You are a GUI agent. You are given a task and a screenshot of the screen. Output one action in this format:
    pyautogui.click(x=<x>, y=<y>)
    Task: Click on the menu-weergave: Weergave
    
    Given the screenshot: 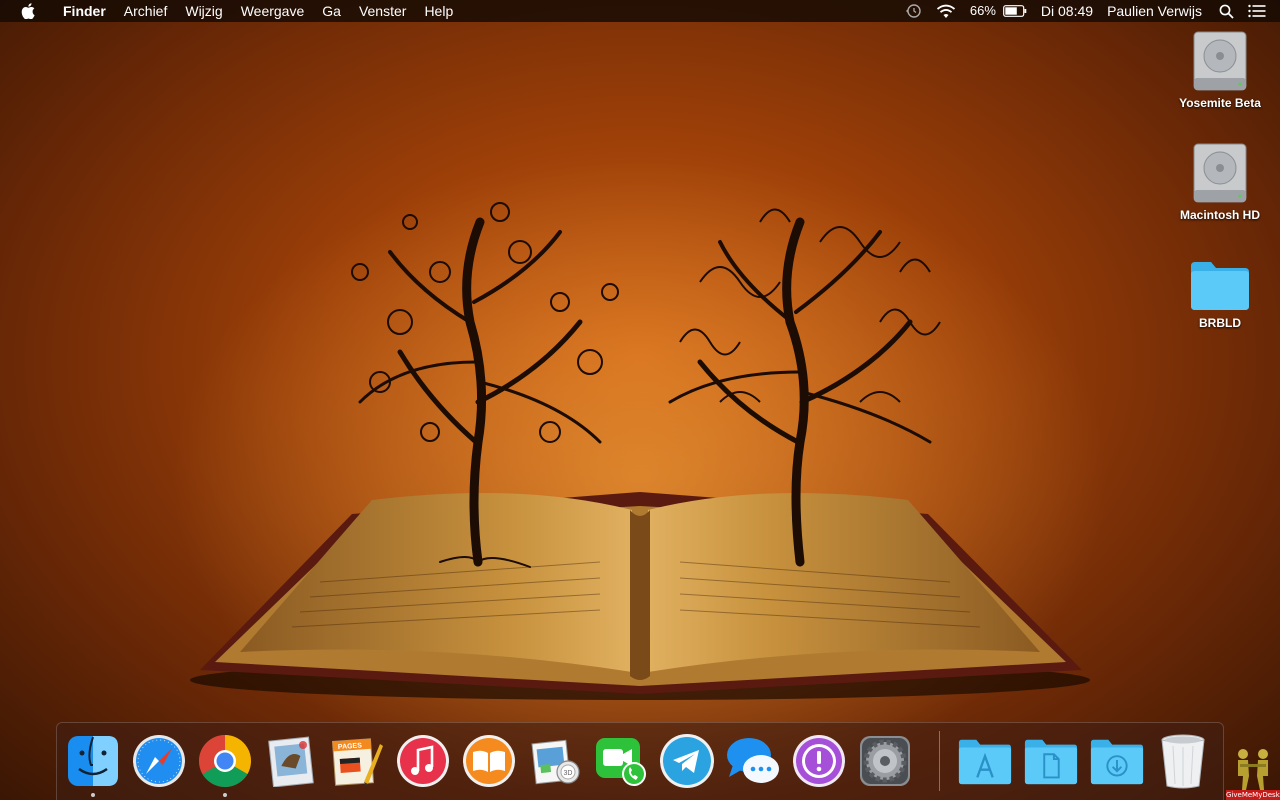 What is the action you would take?
    pyautogui.click(x=273, y=11)
    